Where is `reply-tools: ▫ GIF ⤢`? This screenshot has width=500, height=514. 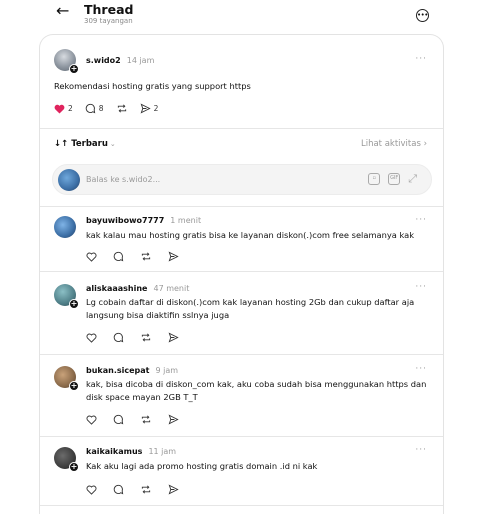
reply-tools: ▫ GIF ⤢ is located at coordinates (392, 179).